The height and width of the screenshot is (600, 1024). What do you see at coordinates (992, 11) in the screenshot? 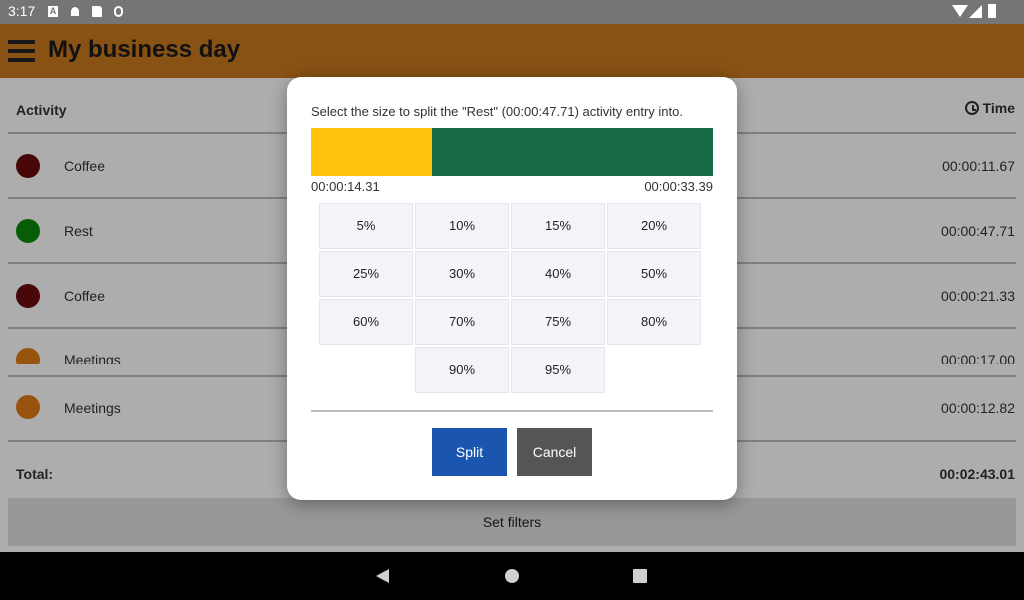
I see `battery-icon` at bounding box center [992, 11].